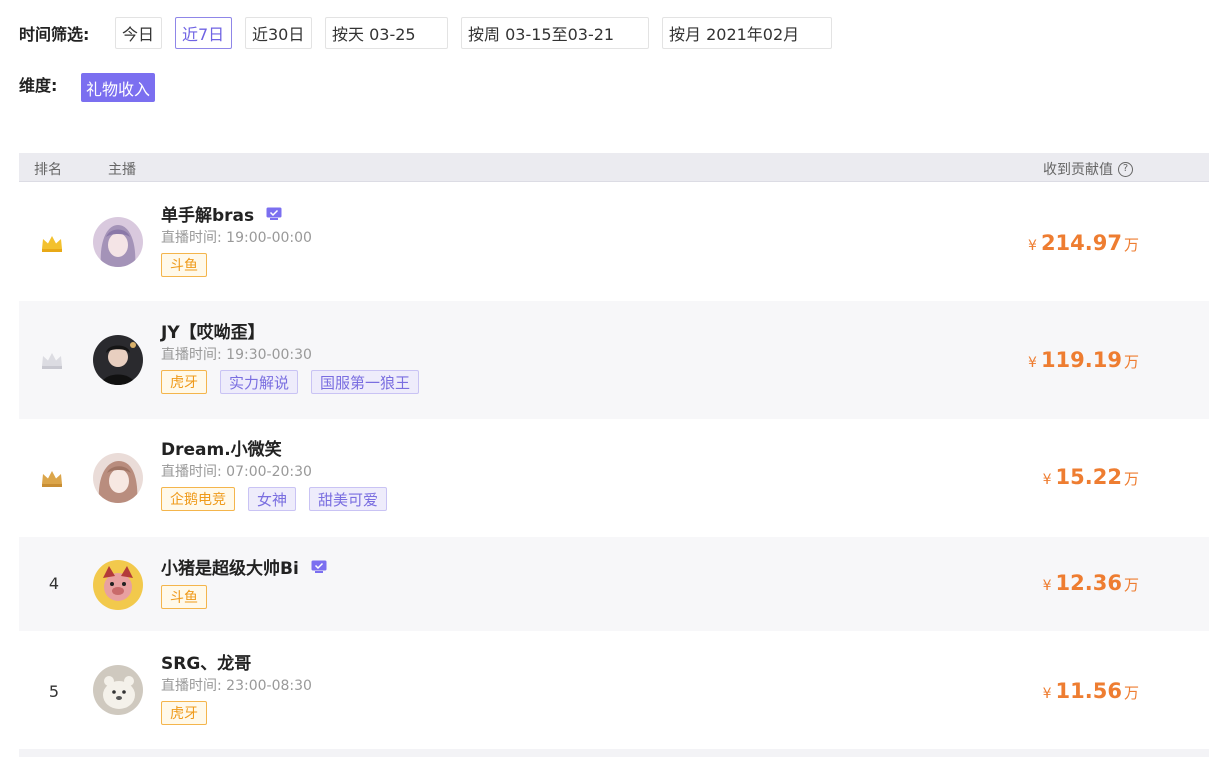 The image size is (1216, 757). I want to click on filter-30-days-button: 近30日, so click(278, 33).